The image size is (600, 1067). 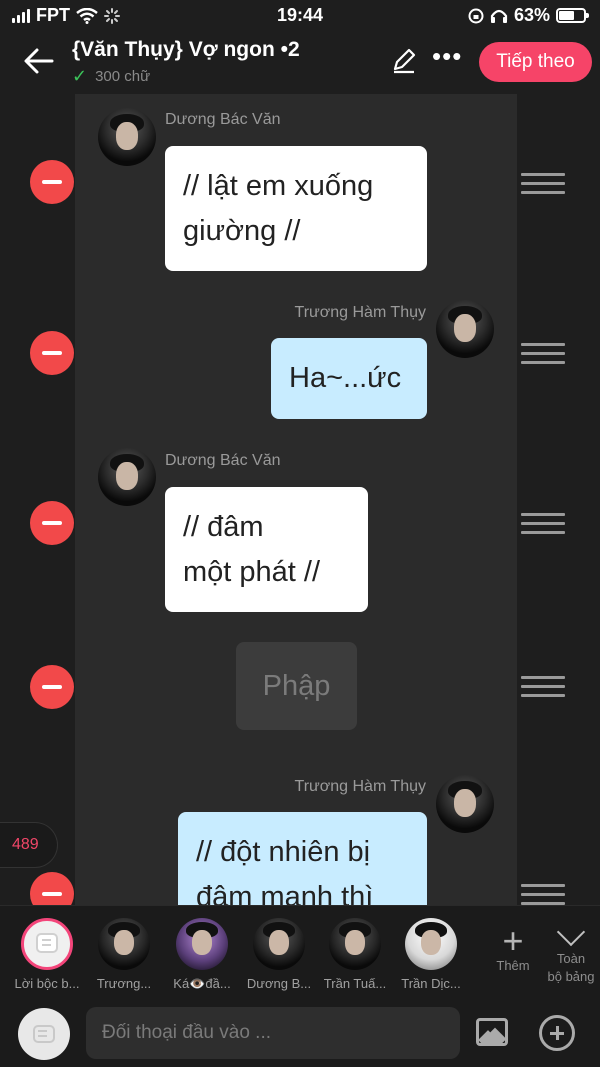 I want to click on headphones-icon, so click(x=499, y=16).